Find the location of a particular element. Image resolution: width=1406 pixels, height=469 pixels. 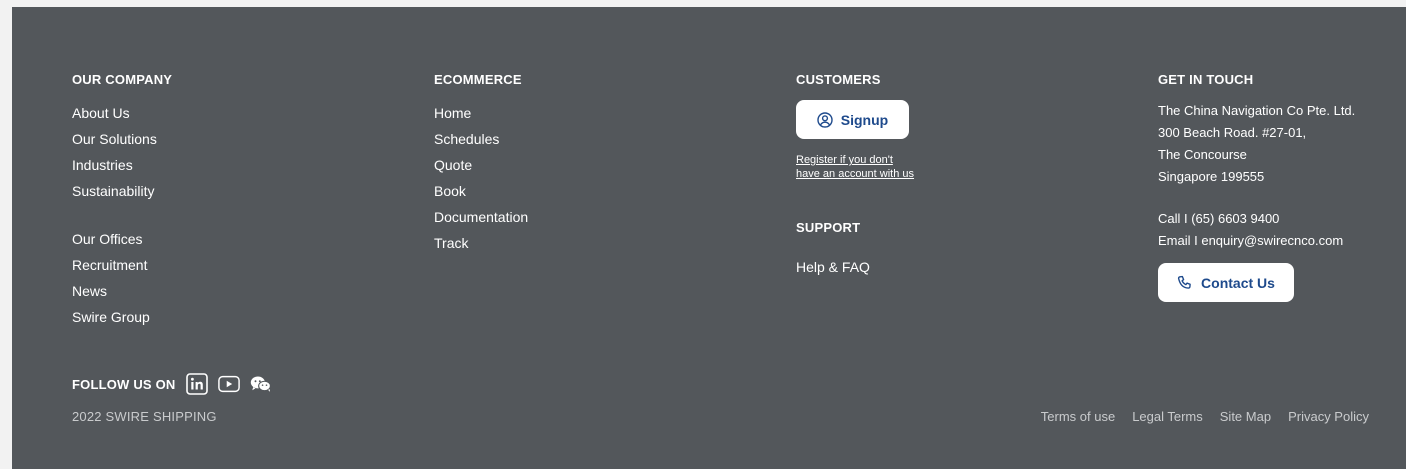

link-industries: Industries is located at coordinates (122, 165).